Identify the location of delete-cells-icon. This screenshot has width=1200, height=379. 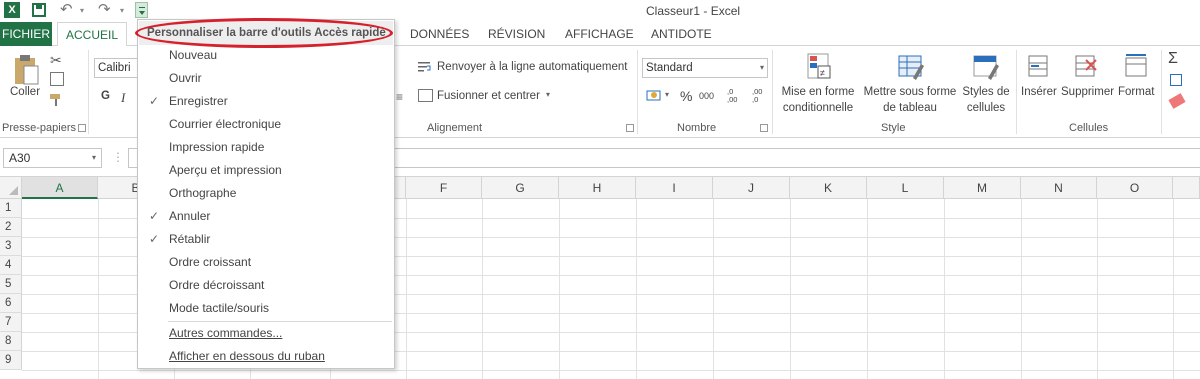
(1087, 67).